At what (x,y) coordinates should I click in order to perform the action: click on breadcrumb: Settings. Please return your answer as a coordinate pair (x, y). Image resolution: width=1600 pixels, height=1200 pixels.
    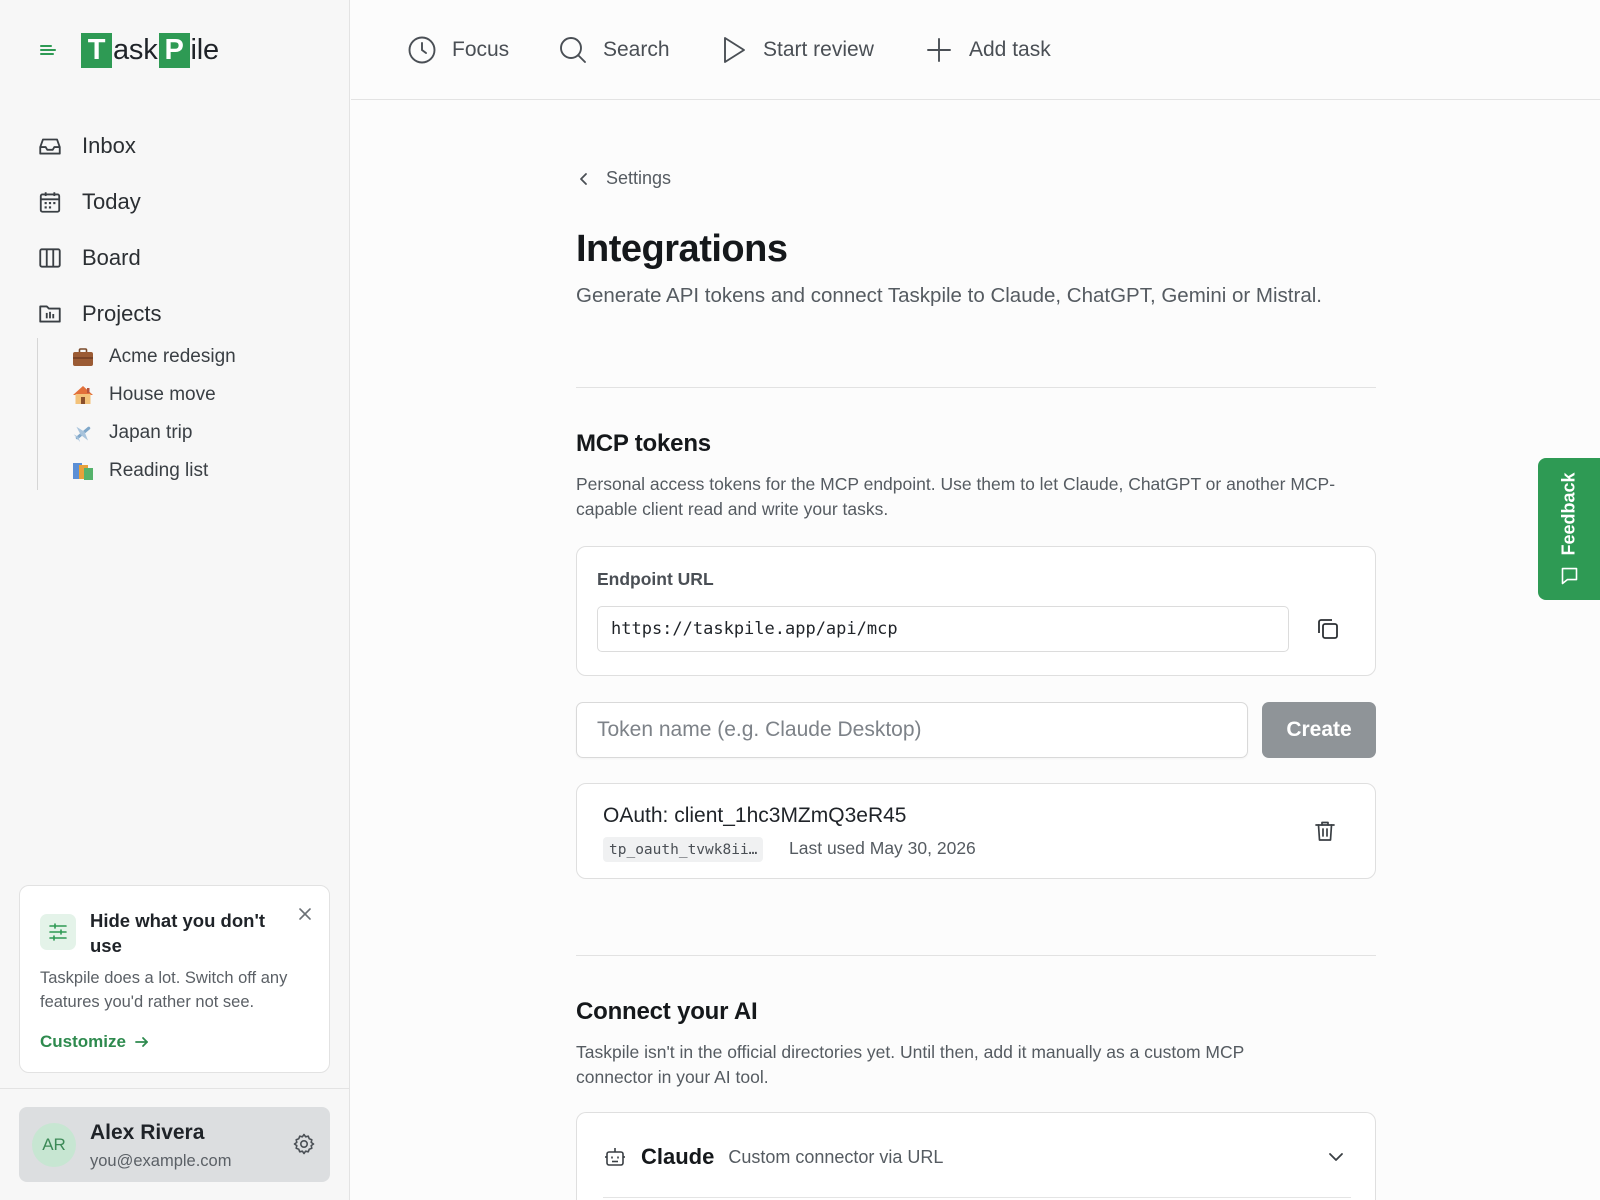
    Looking at the image, I should click on (623, 178).